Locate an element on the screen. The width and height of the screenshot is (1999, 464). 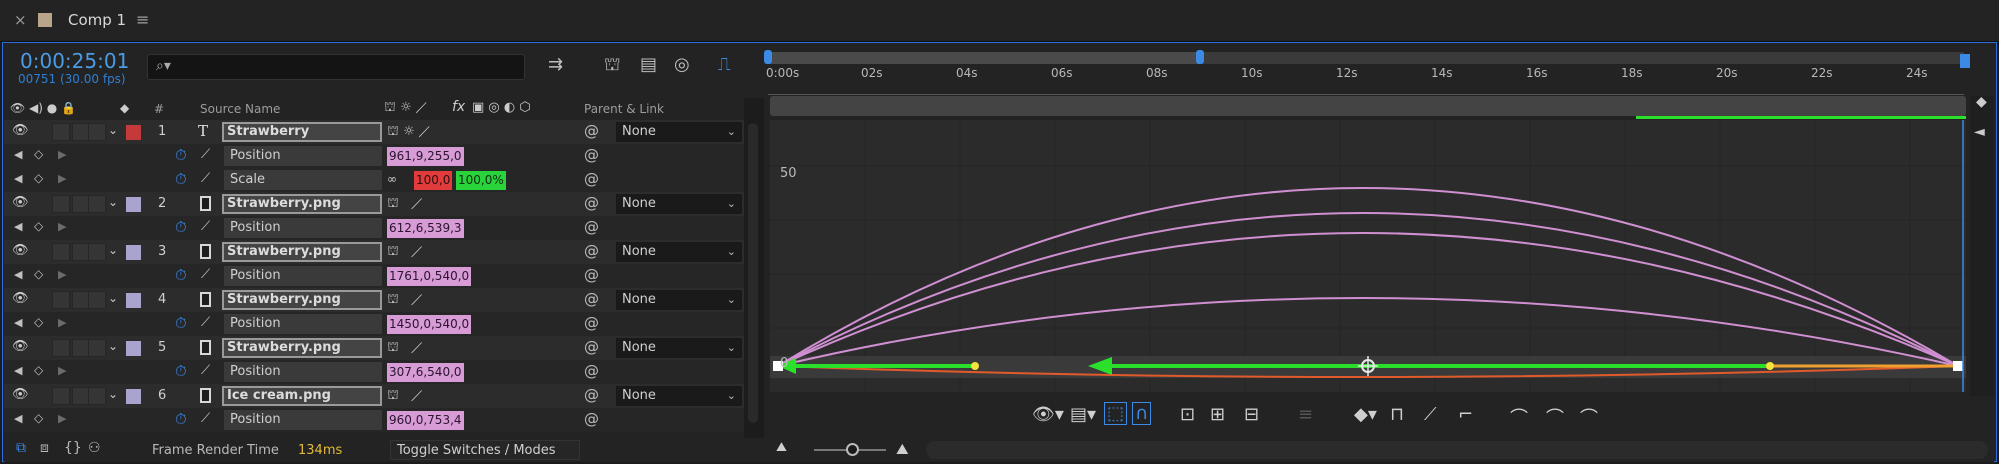
panel-splitter is located at coordinates (754, 268).